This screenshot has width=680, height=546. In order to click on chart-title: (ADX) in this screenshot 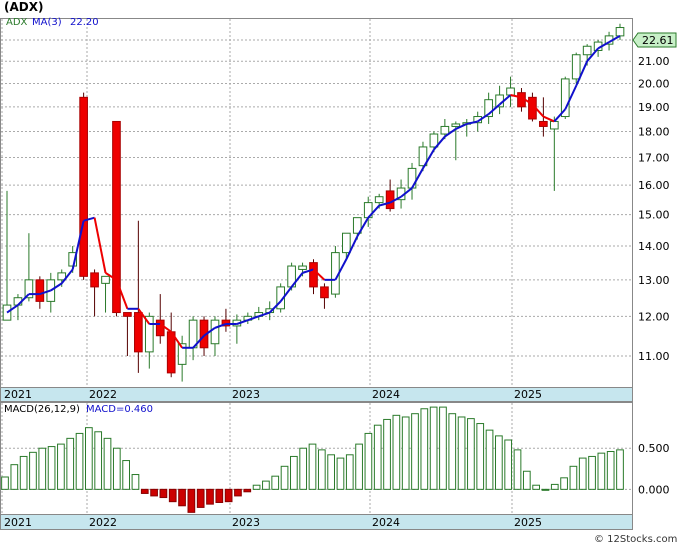, I will do `click(23, 7)`.